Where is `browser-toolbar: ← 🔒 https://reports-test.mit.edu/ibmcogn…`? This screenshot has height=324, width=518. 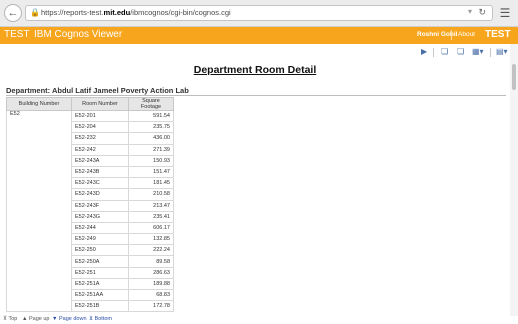
browser-toolbar: ← 🔒 https://reports-test.mit.edu/ibmcogn… is located at coordinates (259, 13).